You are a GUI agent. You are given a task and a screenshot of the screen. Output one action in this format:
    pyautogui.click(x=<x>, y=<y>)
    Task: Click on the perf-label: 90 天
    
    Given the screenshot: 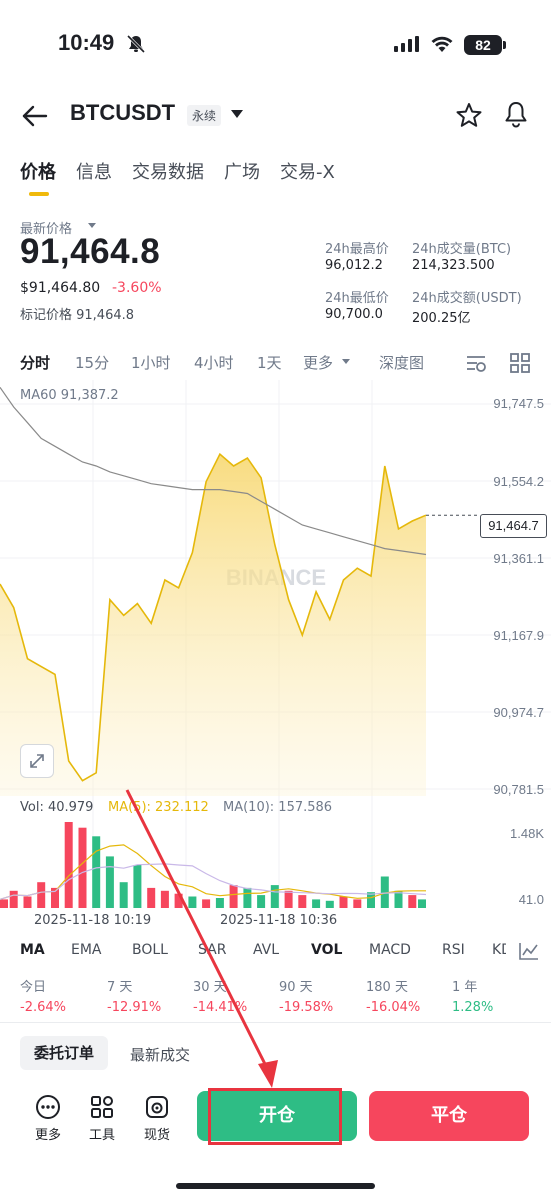 What is the action you would take?
    pyautogui.click(x=296, y=987)
    